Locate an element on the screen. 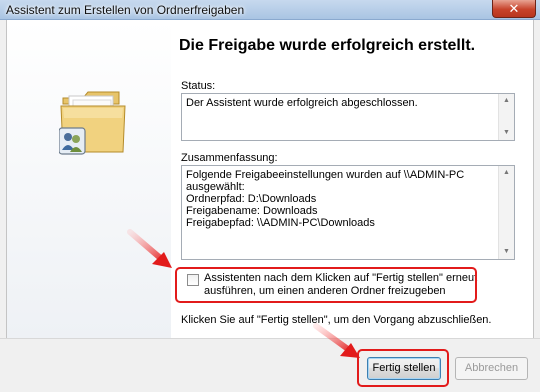 This screenshot has width=540, height=392. highlight-box-checkbox is located at coordinates (326, 285).